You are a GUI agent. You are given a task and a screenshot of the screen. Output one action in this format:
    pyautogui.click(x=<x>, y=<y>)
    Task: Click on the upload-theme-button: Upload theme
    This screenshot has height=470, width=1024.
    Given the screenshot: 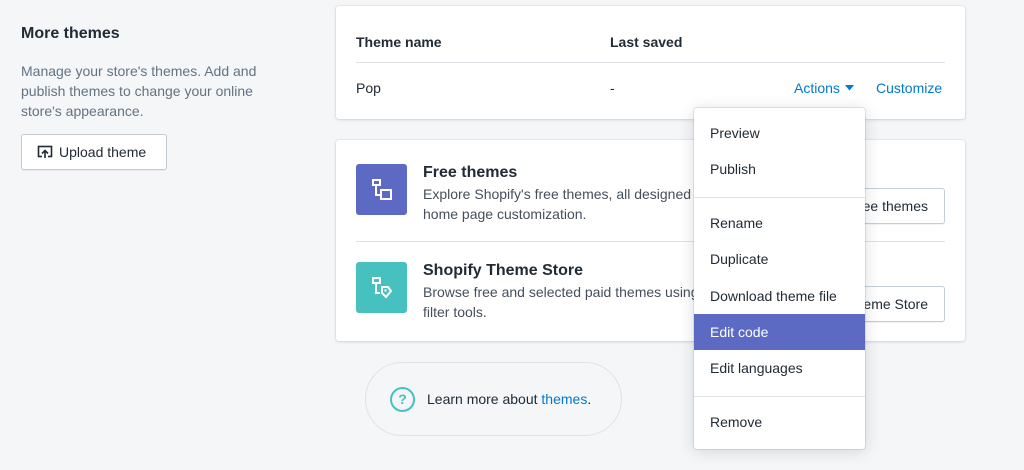 What is the action you would take?
    pyautogui.click(x=94, y=152)
    